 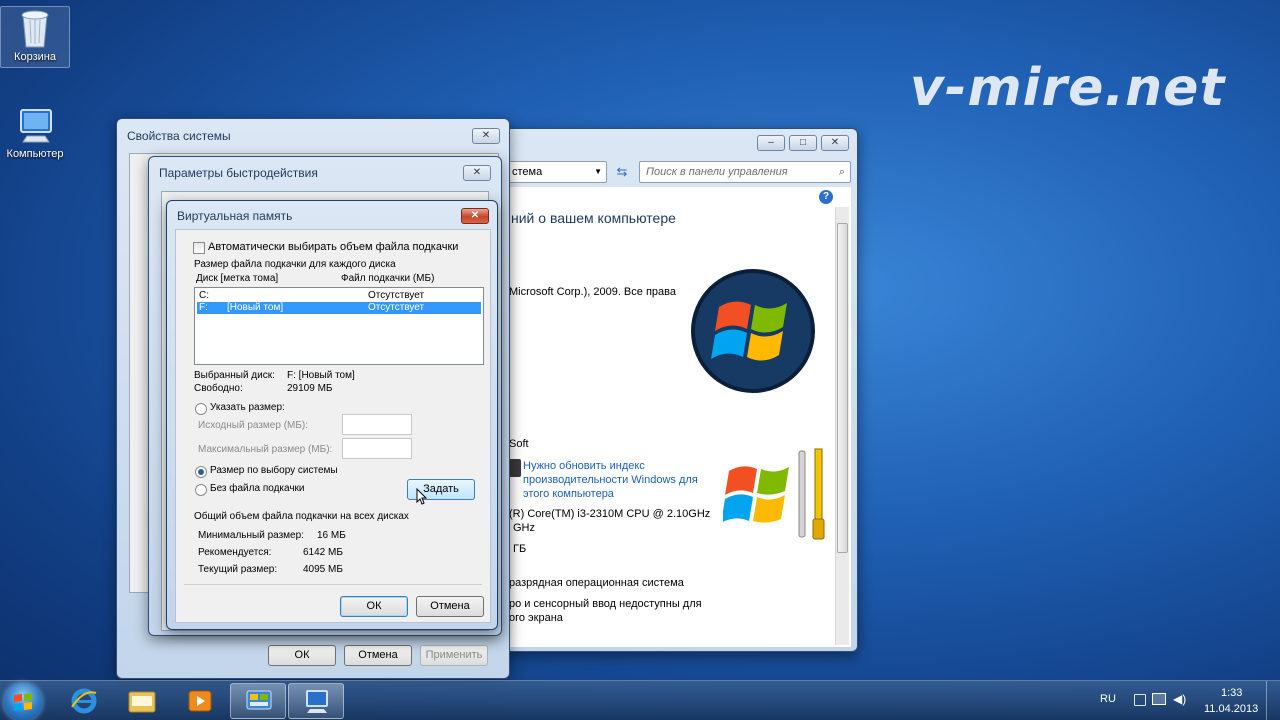 I want to click on folder-icon, so click(x=142, y=702).